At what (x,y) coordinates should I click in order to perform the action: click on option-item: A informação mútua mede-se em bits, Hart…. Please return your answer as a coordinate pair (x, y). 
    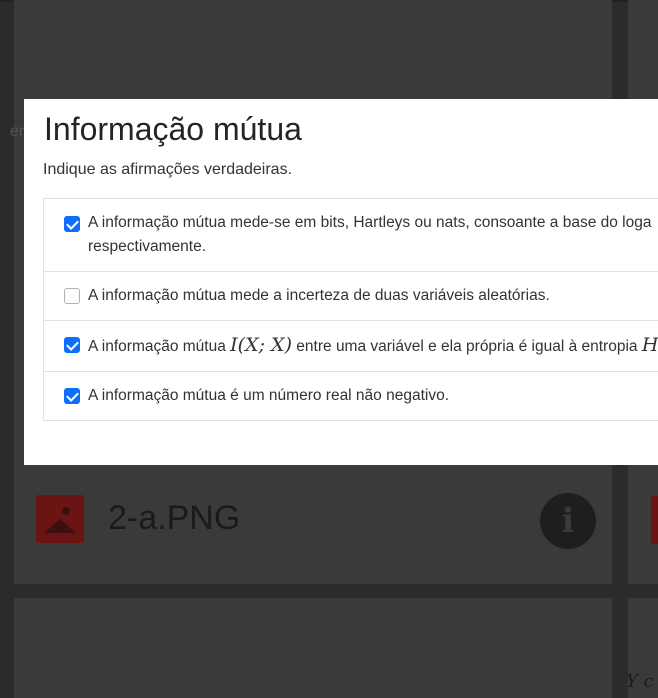
    Looking at the image, I should click on (351, 235).